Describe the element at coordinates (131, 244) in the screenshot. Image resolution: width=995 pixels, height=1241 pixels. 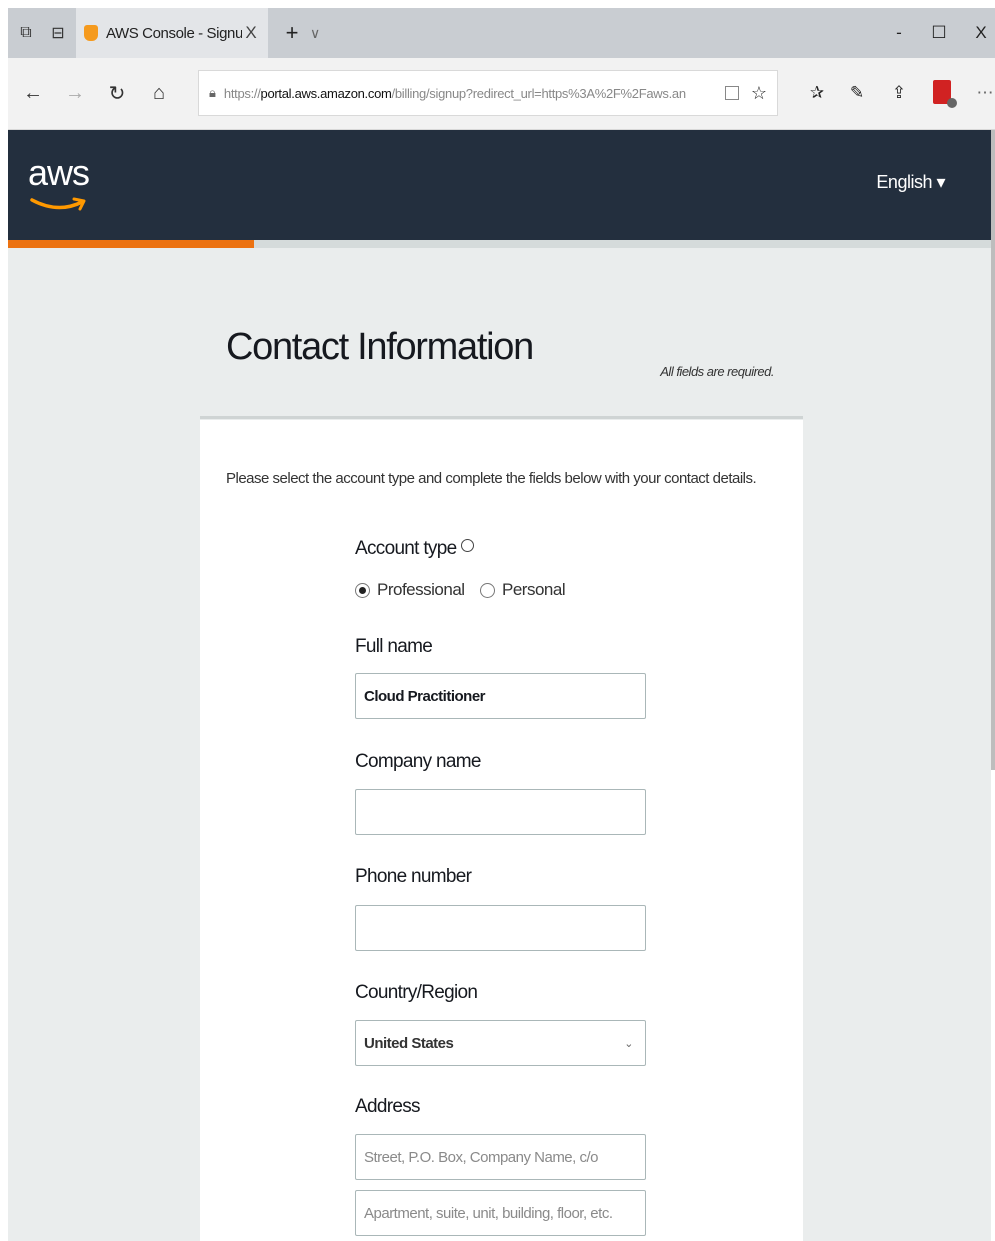
I see `progress-fill` at that location.